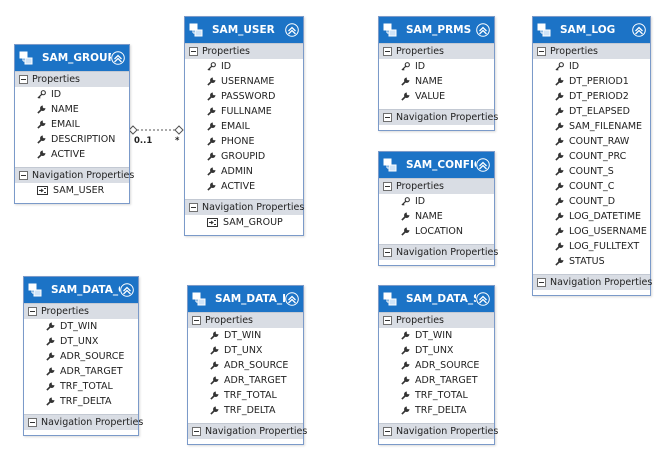  What do you see at coordinates (591, 231) in the screenshot?
I see `property-item: LOG_USERNAME` at bounding box center [591, 231].